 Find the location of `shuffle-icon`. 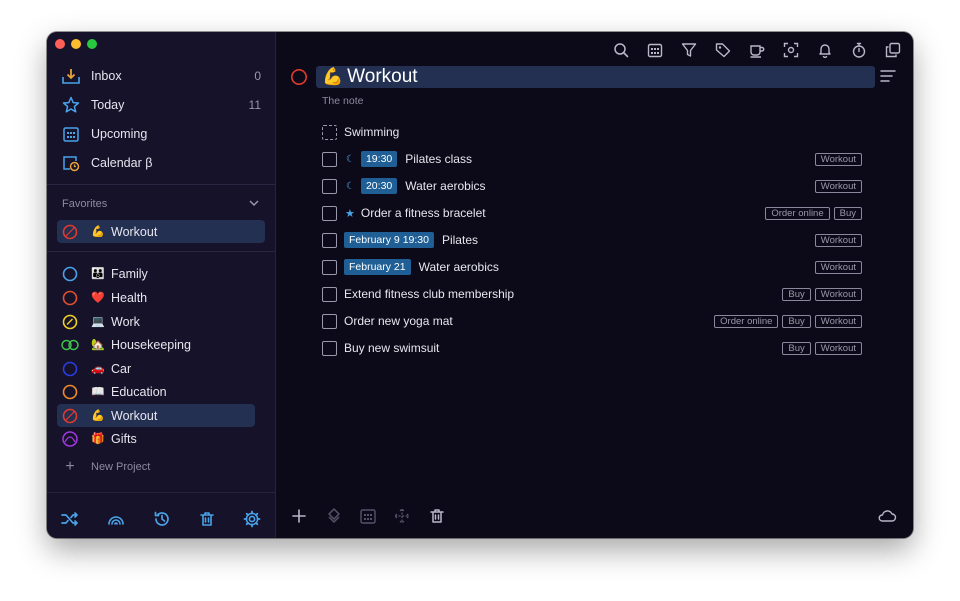

shuffle-icon is located at coordinates (70, 519).